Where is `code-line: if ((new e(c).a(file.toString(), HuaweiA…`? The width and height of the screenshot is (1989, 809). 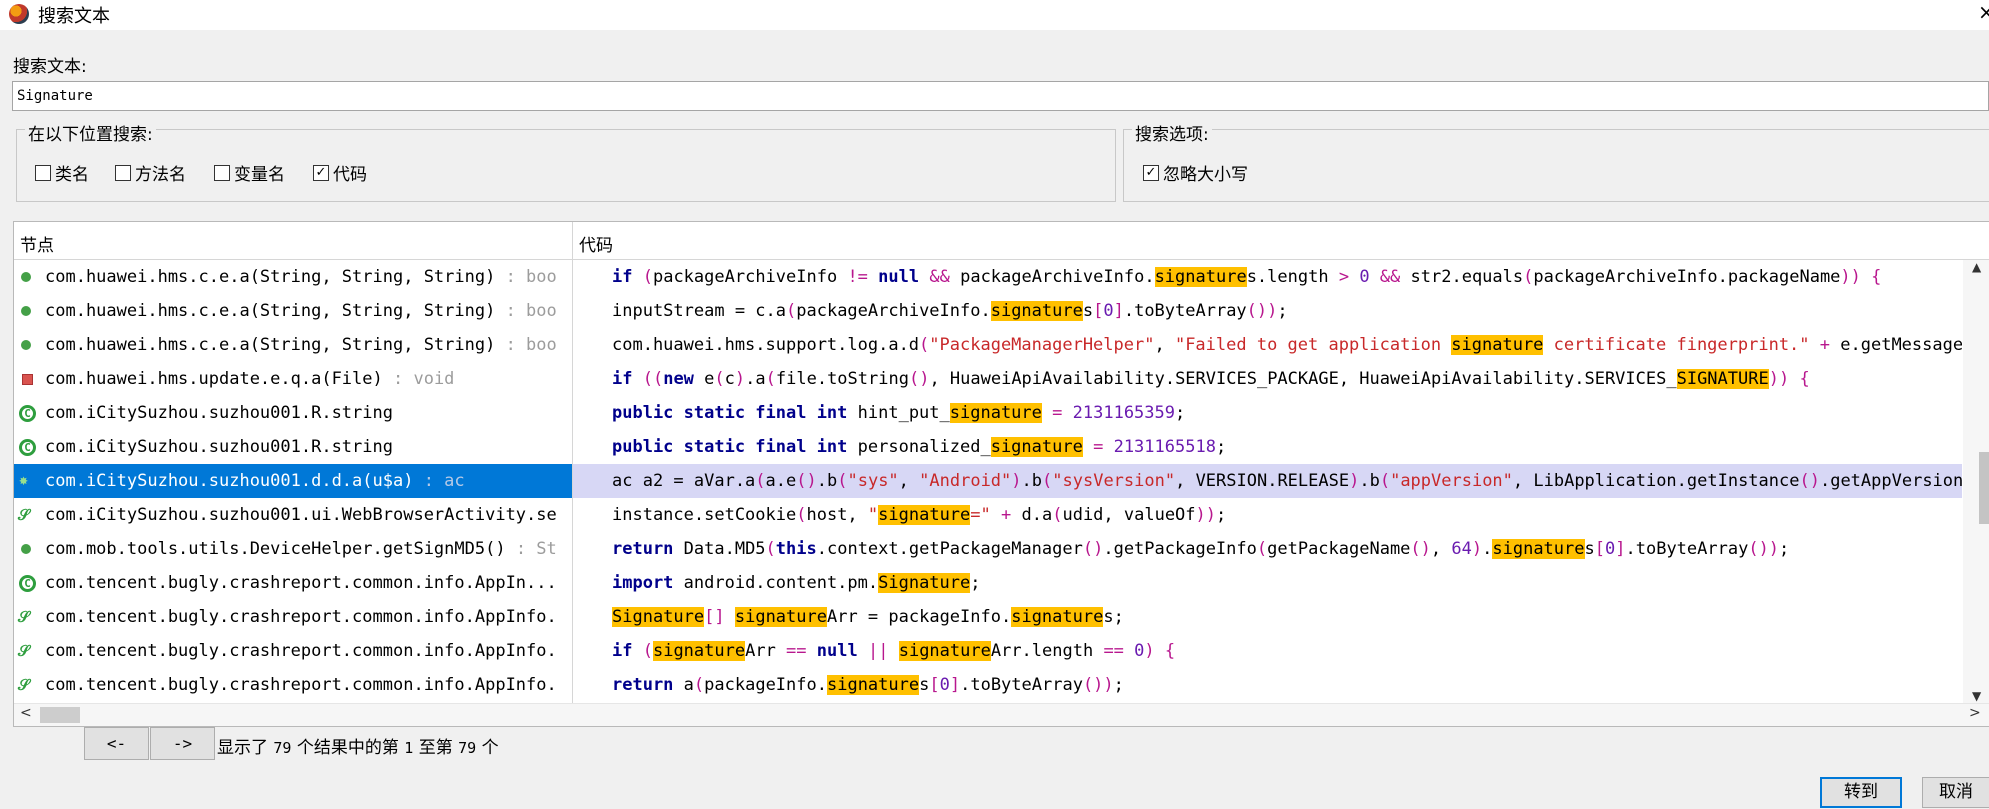
code-line: if ((new e(c).a(file.toString(), HuaweiA… is located at coordinates (1211, 379).